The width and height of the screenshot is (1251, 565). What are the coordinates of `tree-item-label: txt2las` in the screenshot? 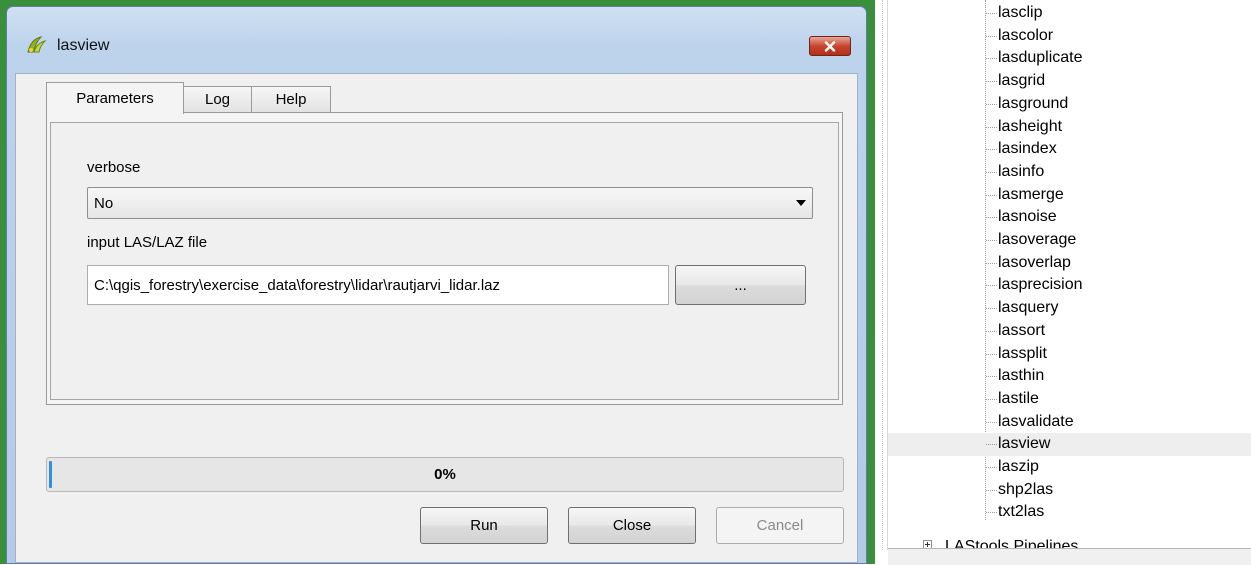 It's located at (1021, 512).